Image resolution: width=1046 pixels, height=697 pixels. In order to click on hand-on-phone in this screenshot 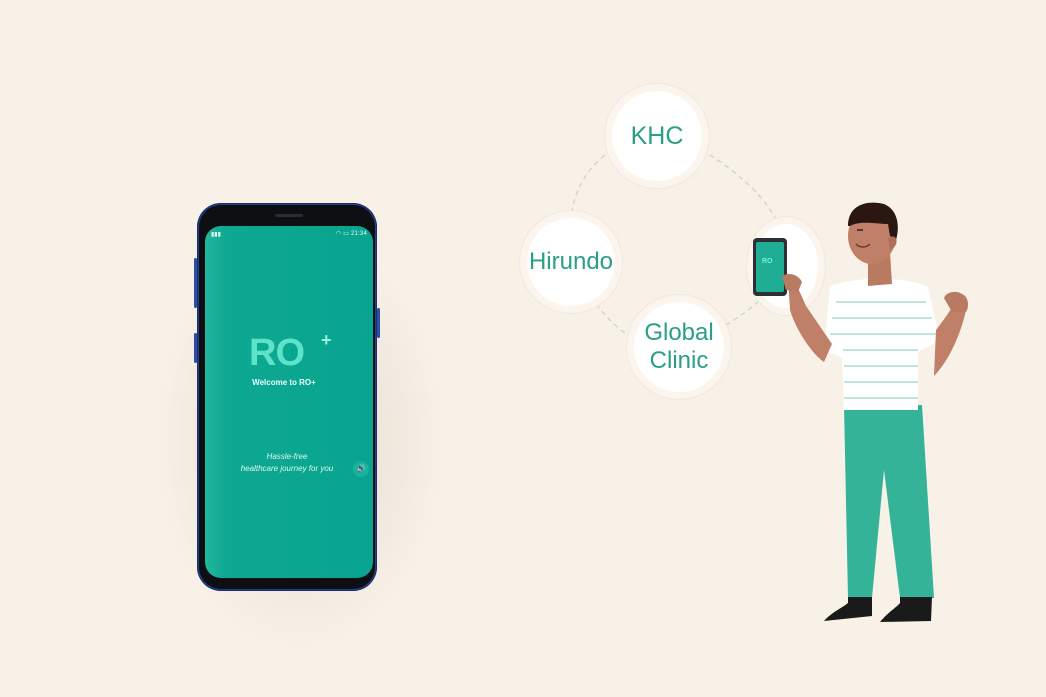, I will do `click(792, 283)`.